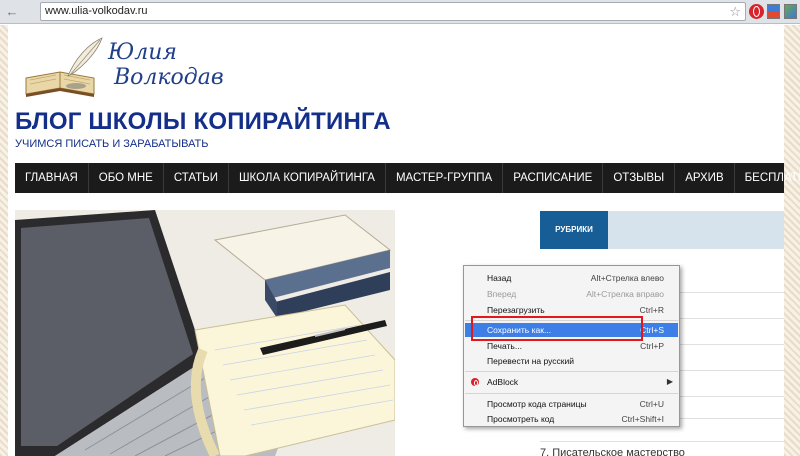 The height and width of the screenshot is (456, 800). Describe the element at coordinates (169, 77) in the screenshot. I see `logo-last-name: Волкодав` at that location.